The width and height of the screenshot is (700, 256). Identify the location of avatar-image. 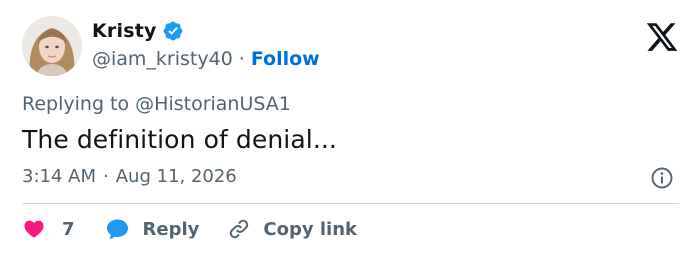
(52, 46).